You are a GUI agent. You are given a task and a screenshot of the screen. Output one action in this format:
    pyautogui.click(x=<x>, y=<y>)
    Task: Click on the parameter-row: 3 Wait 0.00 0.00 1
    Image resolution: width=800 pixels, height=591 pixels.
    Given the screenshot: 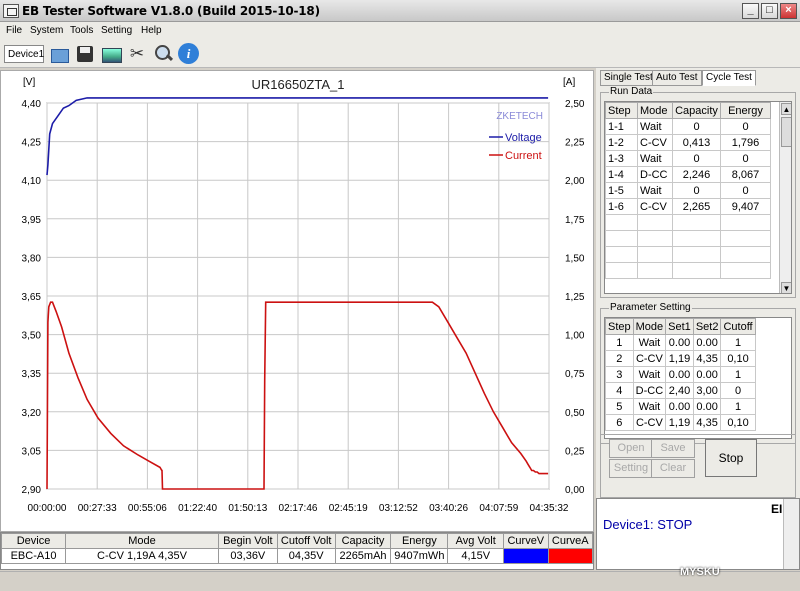 What is the action you would take?
    pyautogui.click(x=680, y=374)
    